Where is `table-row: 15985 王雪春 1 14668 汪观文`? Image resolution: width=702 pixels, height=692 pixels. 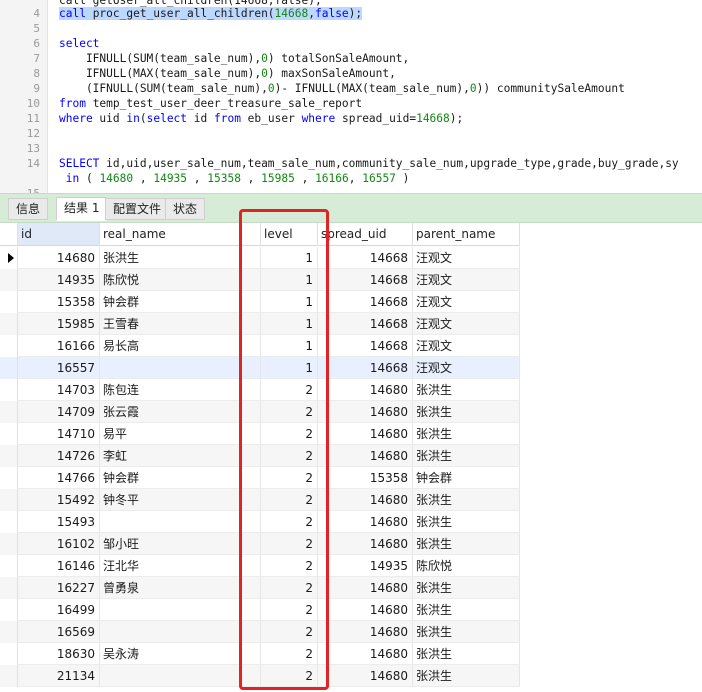
table-row: 15985 王雪春 1 14668 汪观文 is located at coordinates (260, 324).